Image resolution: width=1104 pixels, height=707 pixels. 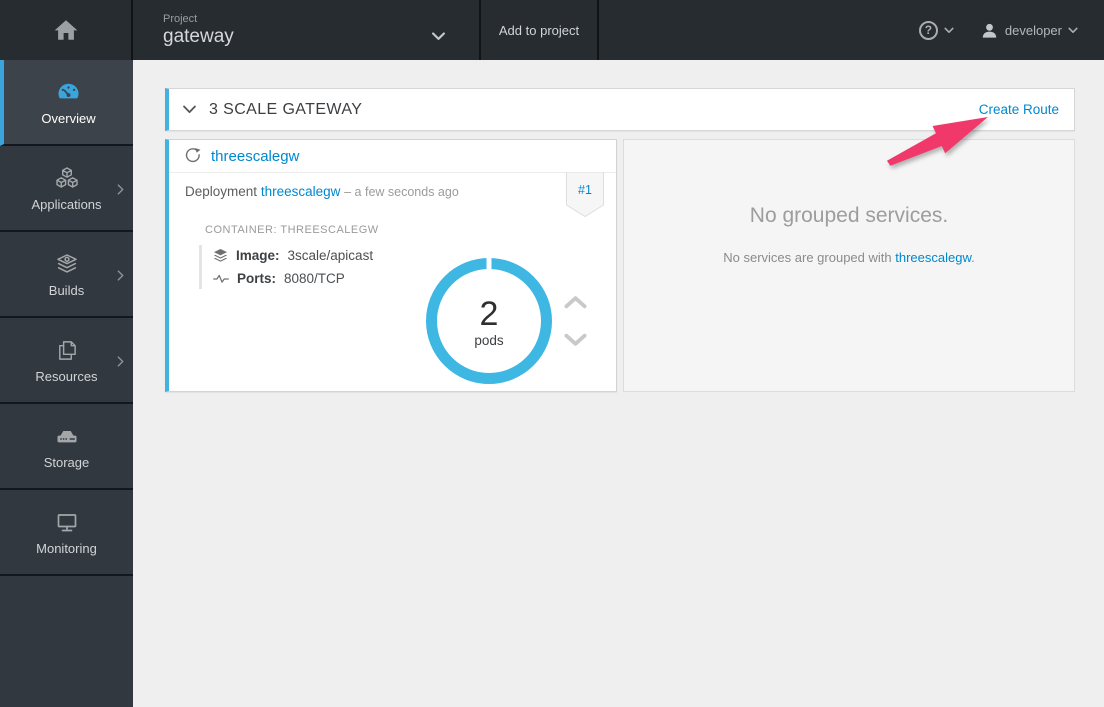 What do you see at coordinates (286, 267) in the screenshot?
I see `container-details: Image: 3scale/apicast Ports: 8080/TCP` at bounding box center [286, 267].